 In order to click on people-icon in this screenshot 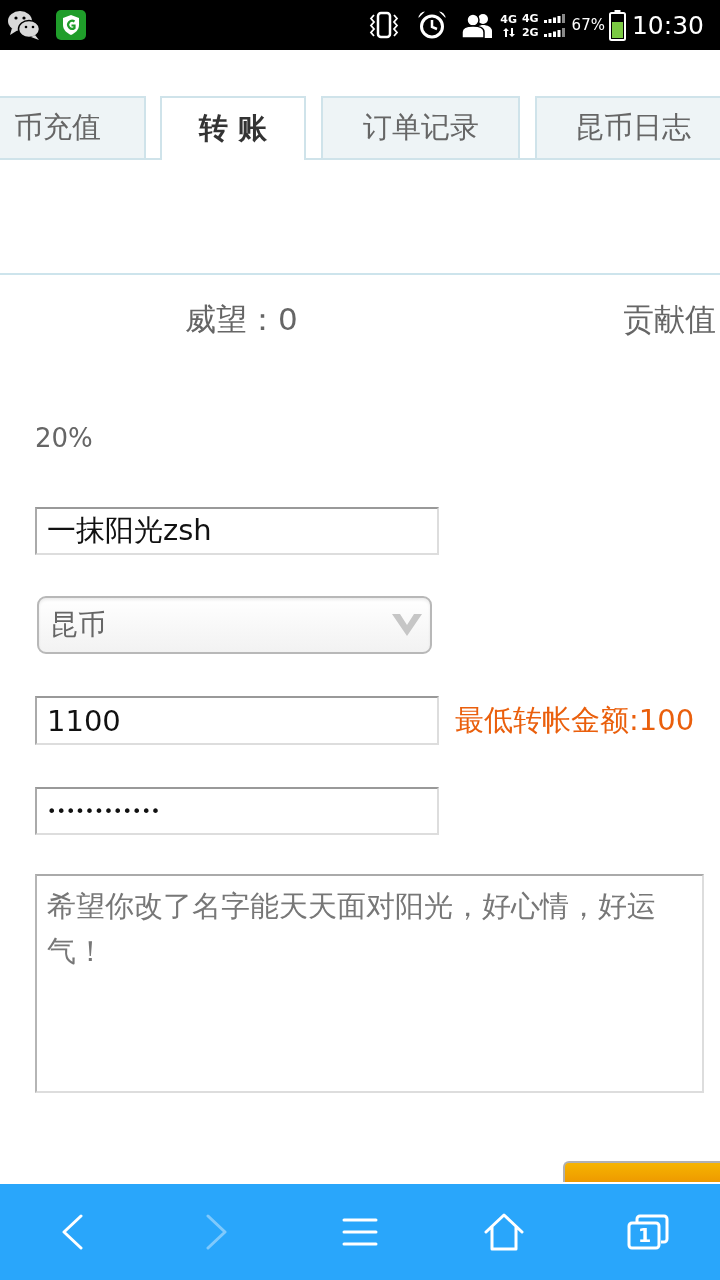, I will do `click(477, 25)`.